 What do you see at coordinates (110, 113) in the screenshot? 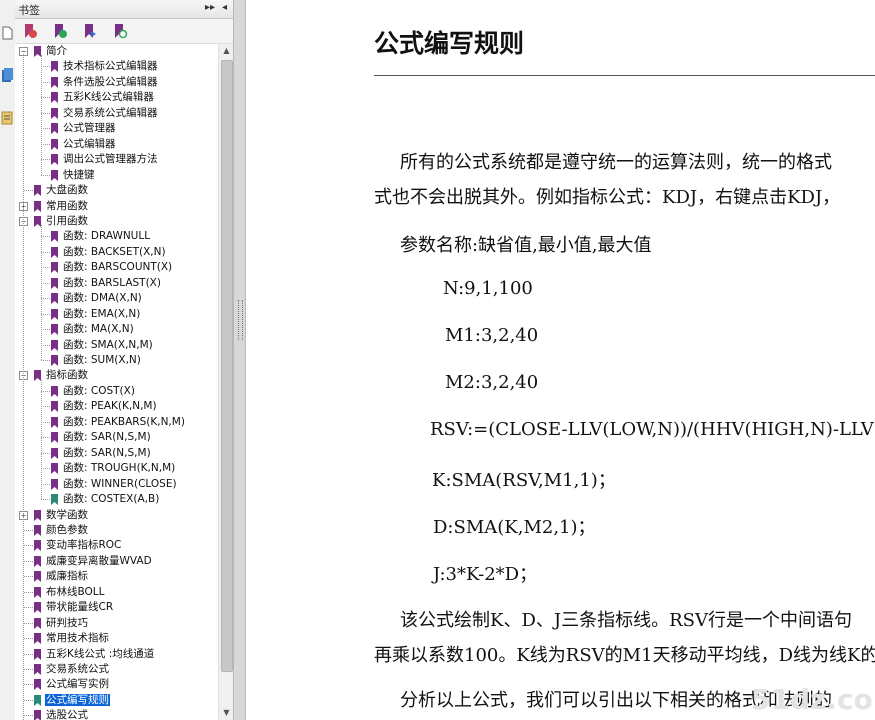
I see `bookmark-subitem: 交易系统公式编辑器` at bounding box center [110, 113].